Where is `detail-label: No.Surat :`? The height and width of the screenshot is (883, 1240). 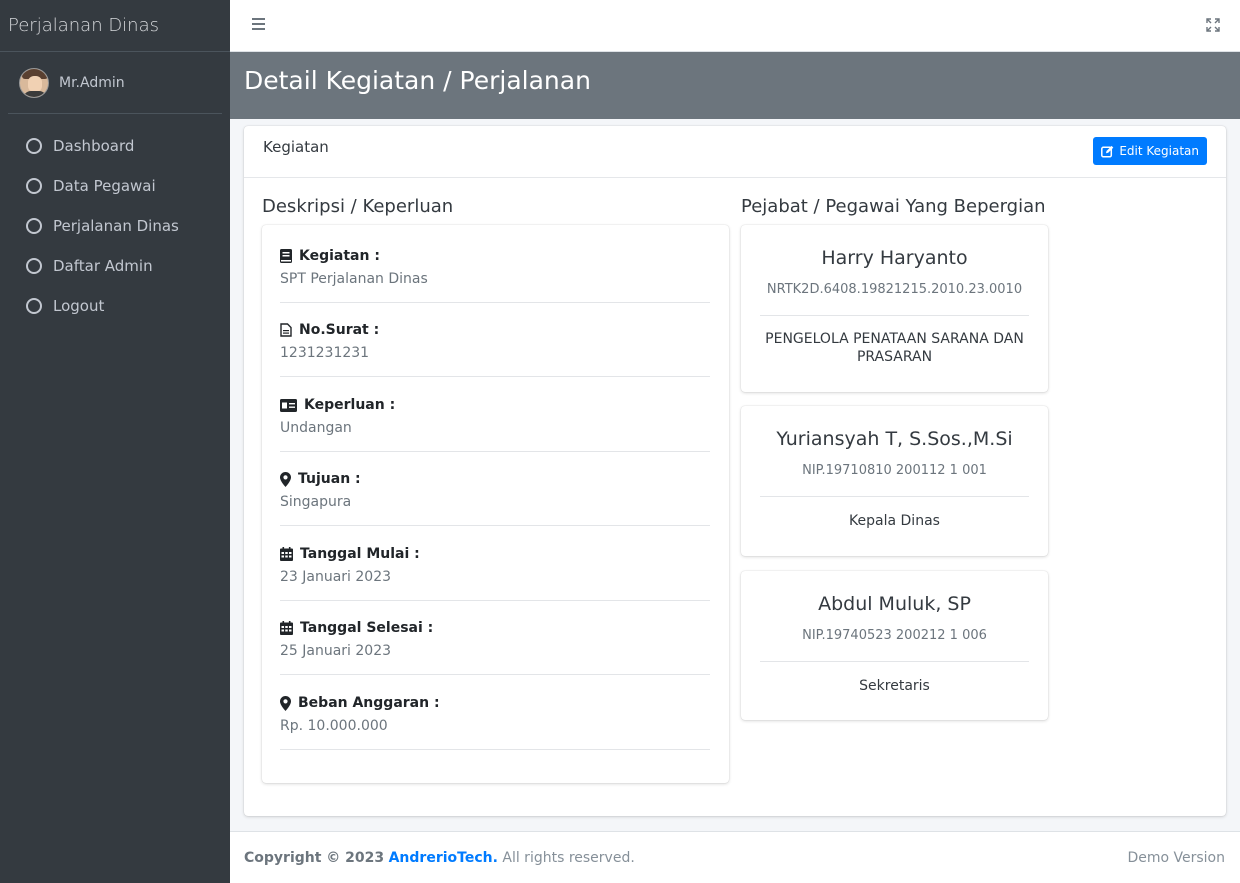
detail-label: No.Surat : is located at coordinates (339, 330).